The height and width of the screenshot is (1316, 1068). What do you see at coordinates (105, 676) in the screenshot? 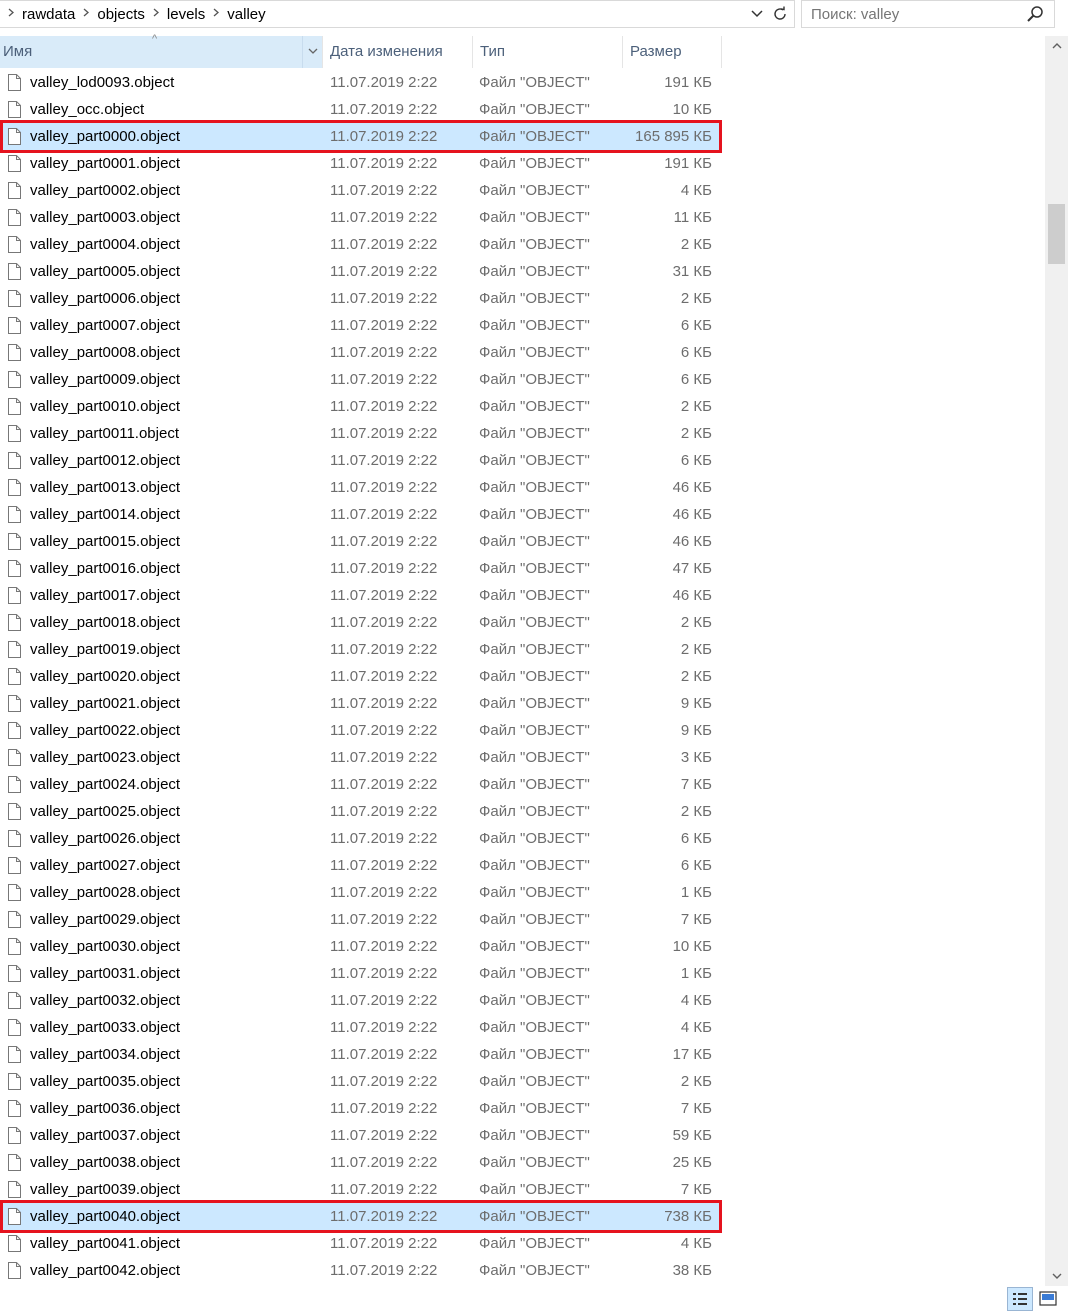
I see `file-name: valley_part0020.object` at bounding box center [105, 676].